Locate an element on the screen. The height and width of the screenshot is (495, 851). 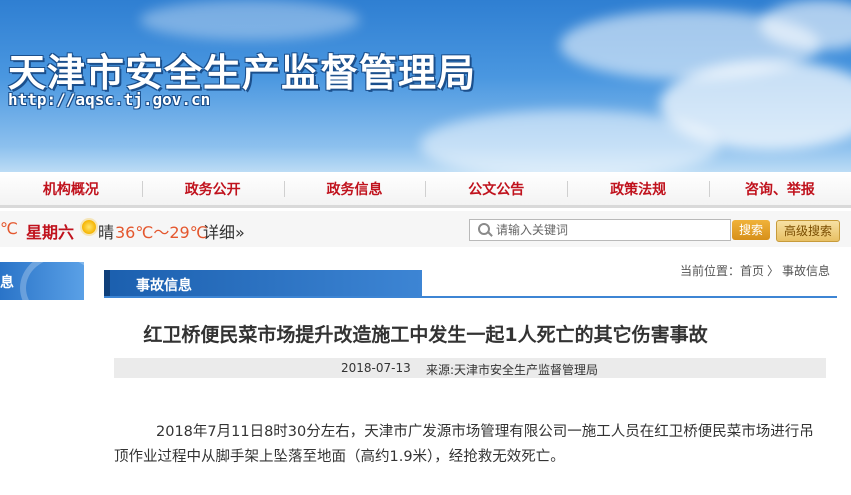
left-tab-label: 息 is located at coordinates (7, 283).